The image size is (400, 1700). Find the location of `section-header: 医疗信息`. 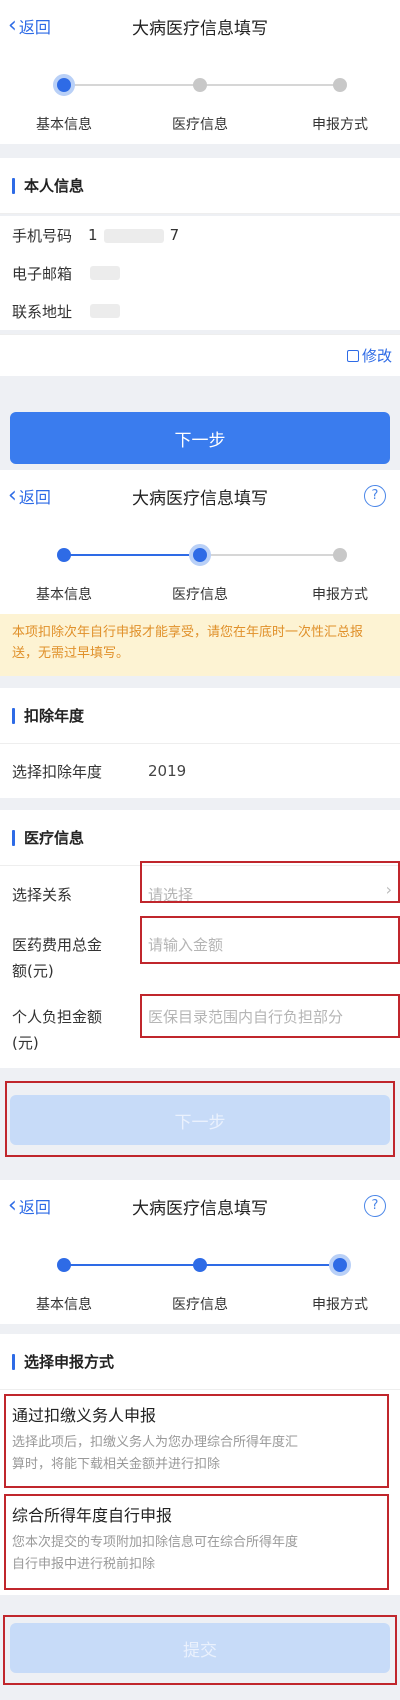

section-header: 医疗信息 is located at coordinates (200, 838).